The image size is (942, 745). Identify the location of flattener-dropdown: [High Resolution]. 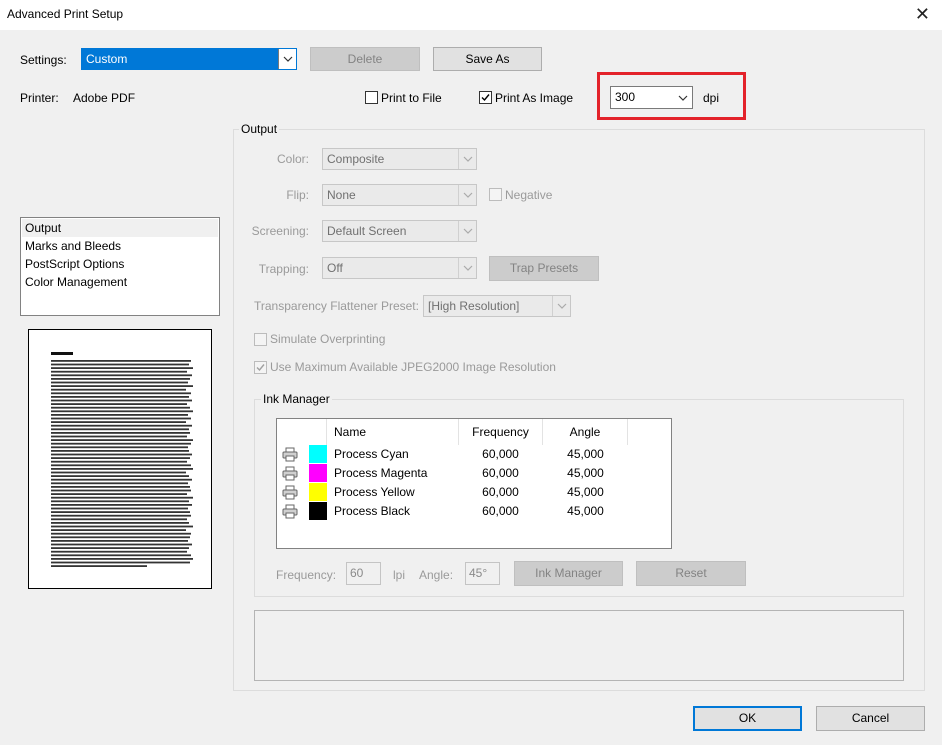
(497, 306).